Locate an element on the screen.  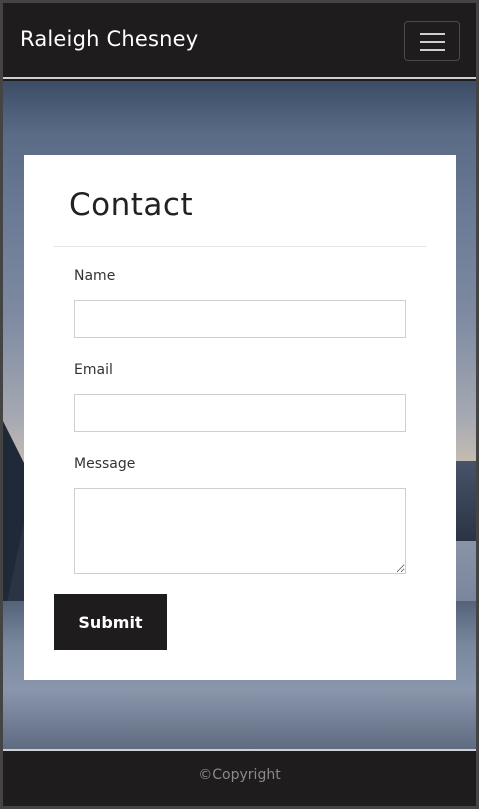
email-label: Email is located at coordinates (93, 370).